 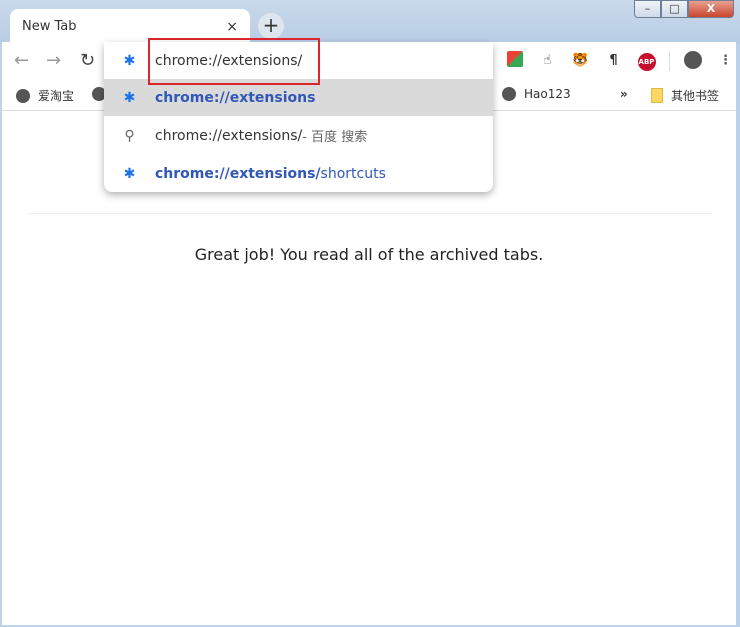 I want to click on tab-title: New Tab, so click(x=49, y=26).